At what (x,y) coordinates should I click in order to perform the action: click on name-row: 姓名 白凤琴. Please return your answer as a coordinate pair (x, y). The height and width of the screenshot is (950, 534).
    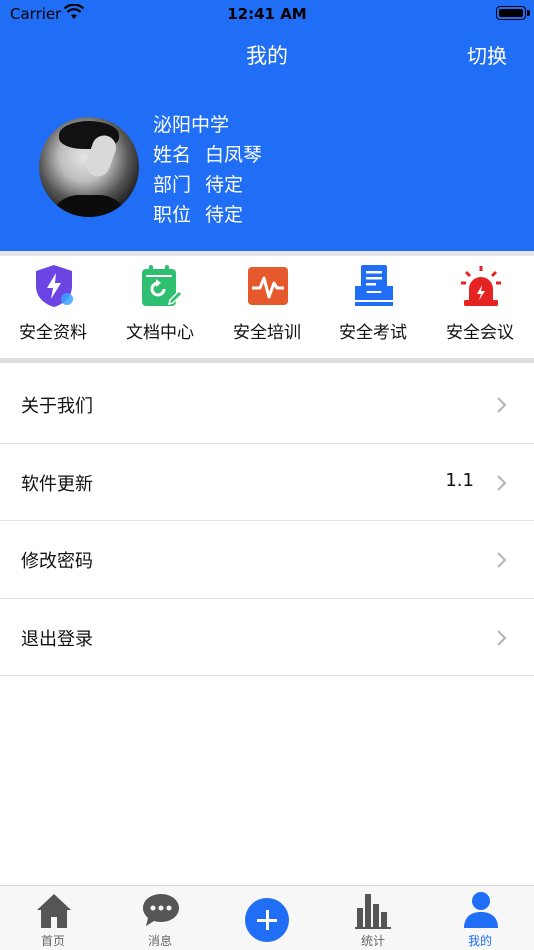
    Looking at the image, I should click on (207, 155).